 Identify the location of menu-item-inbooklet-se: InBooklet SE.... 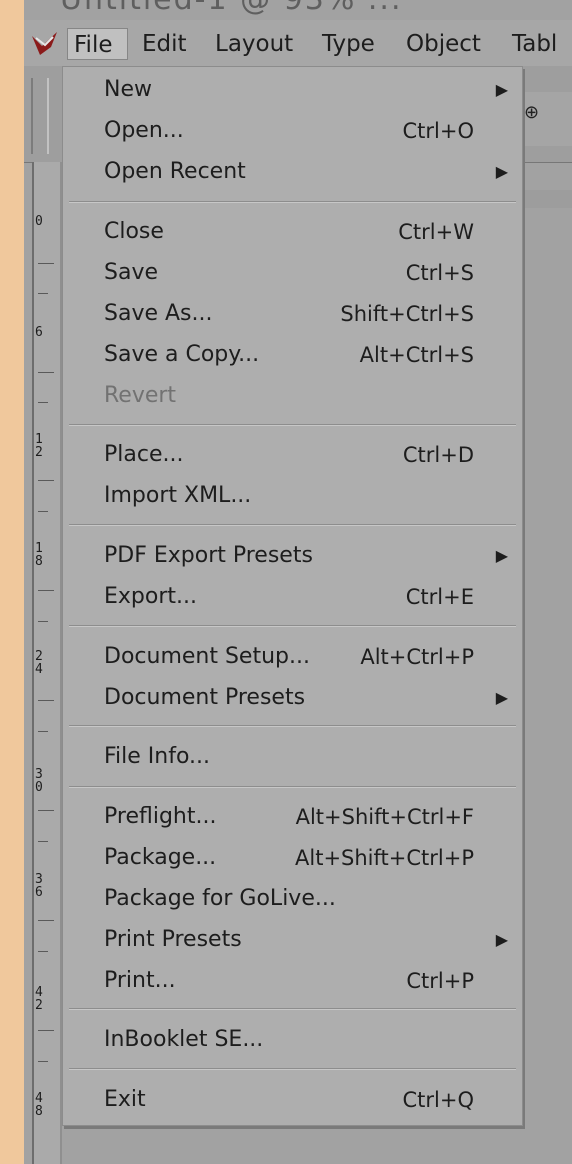
(292, 1040).